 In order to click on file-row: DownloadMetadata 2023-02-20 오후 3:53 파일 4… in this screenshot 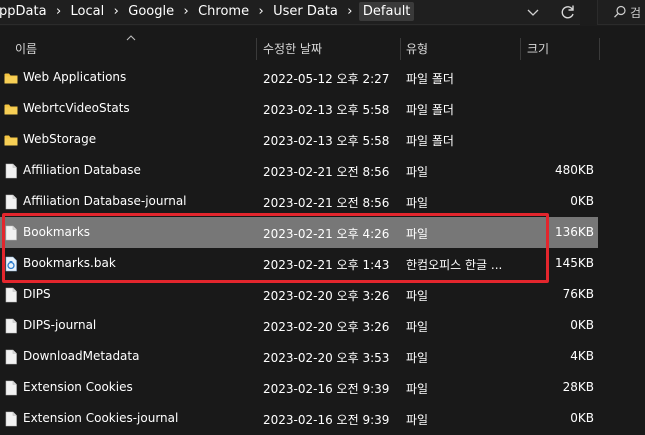, I will do `click(299, 356)`.